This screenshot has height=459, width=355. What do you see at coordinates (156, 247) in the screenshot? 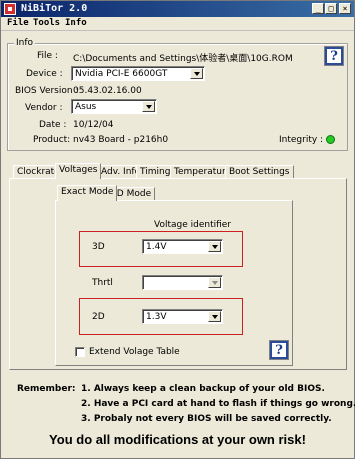
I see `voltage-3d-value: 1.4V` at bounding box center [156, 247].